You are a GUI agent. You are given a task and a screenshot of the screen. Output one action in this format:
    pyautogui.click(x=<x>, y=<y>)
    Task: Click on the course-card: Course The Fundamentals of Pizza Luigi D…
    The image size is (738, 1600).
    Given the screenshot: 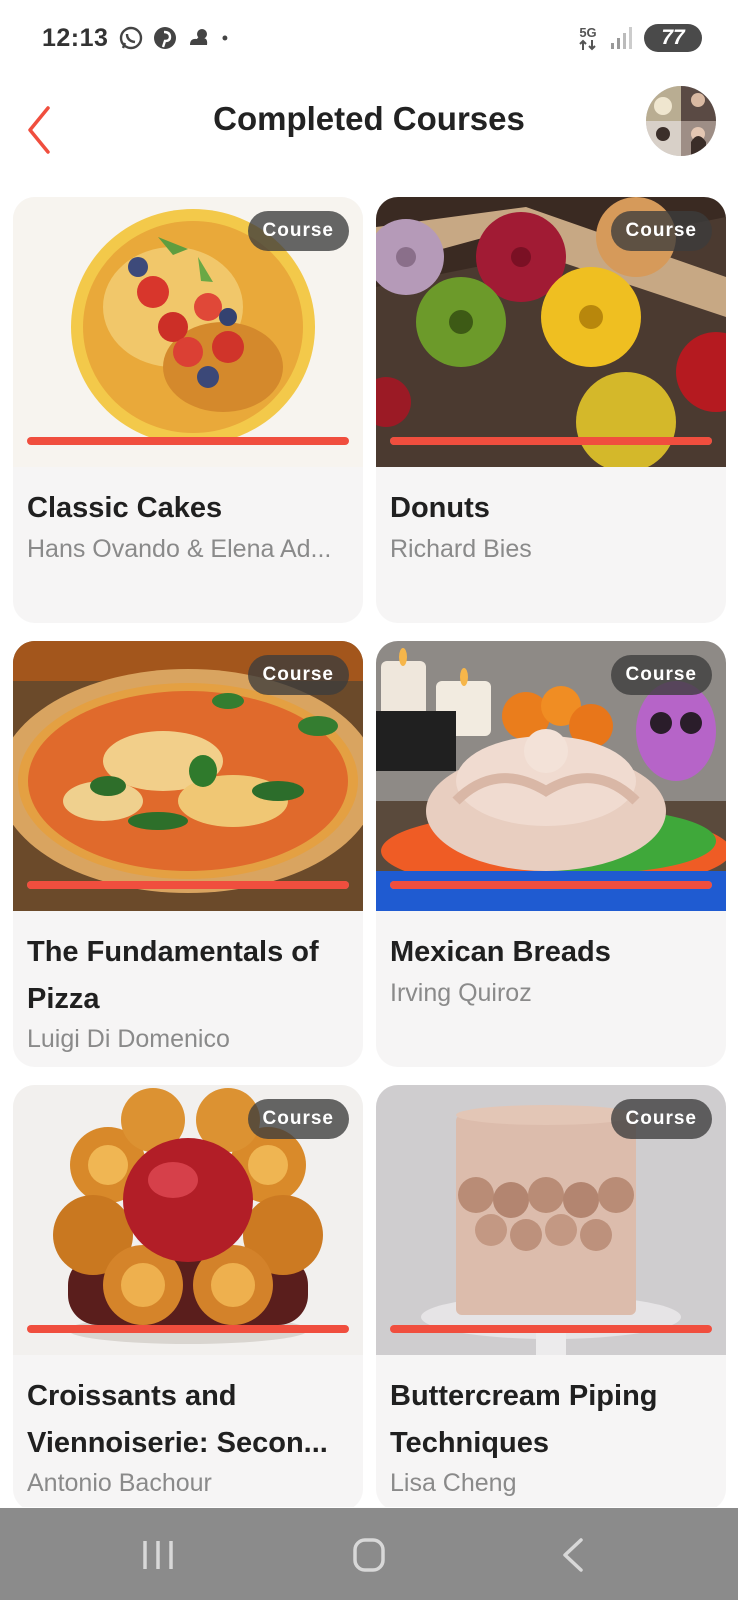 What is the action you would take?
    pyautogui.click(x=188, y=854)
    